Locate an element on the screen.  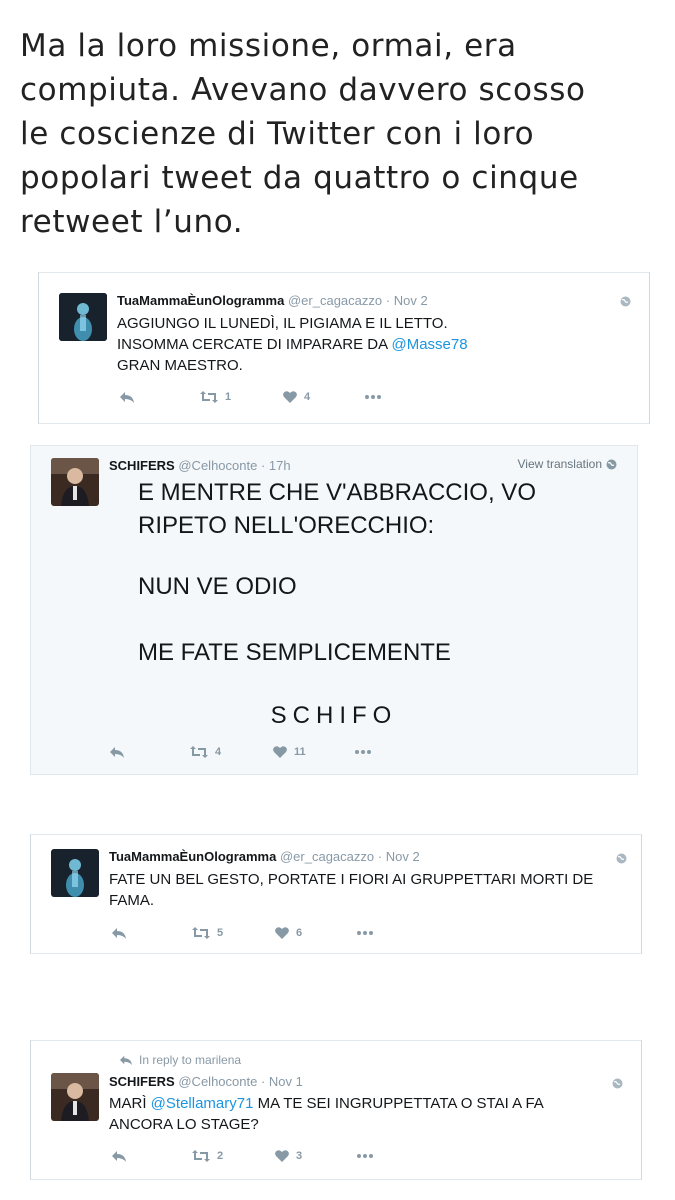
tweet-text-line: SCHIFO is located at coordinates (334, 715).